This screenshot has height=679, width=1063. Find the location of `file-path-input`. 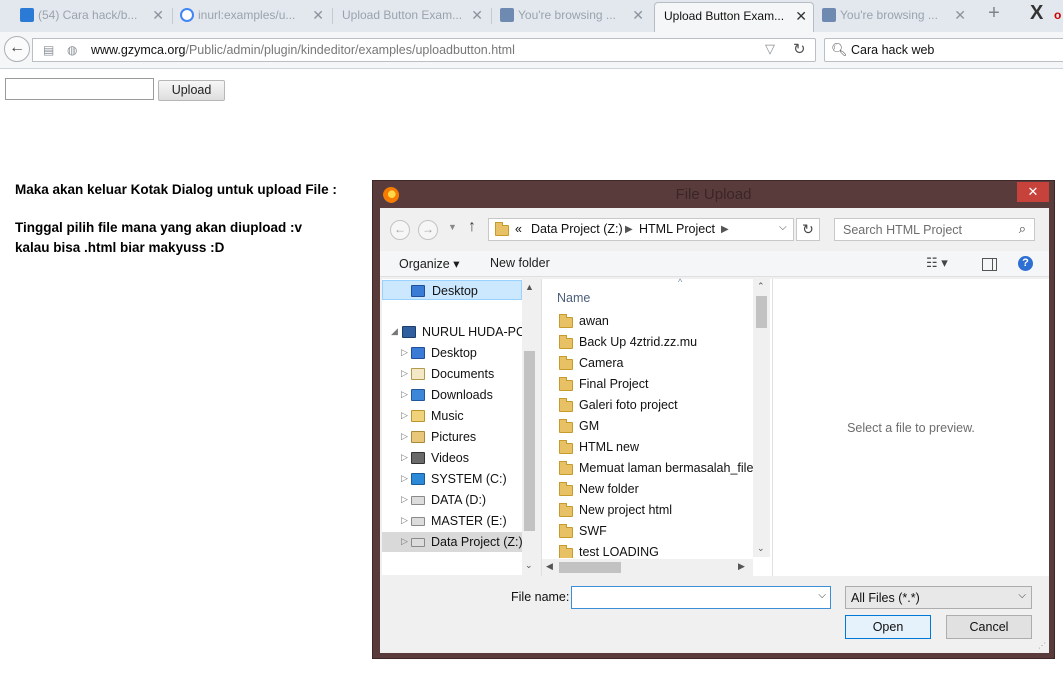

file-path-input is located at coordinates (79, 89).